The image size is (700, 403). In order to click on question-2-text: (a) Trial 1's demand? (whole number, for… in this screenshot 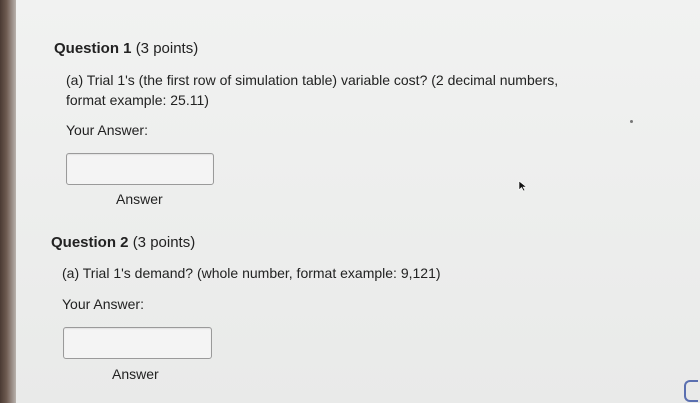, I will do `click(251, 273)`.